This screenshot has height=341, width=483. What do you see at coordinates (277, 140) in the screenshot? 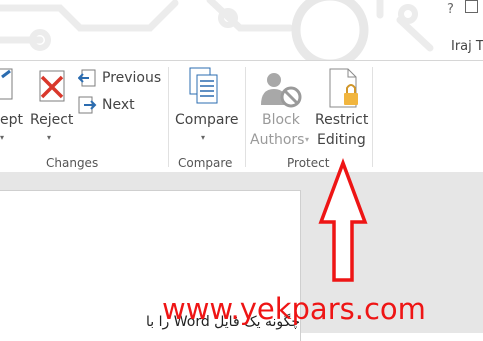
I see `block-authors-label-line2: Authors` at bounding box center [277, 140].